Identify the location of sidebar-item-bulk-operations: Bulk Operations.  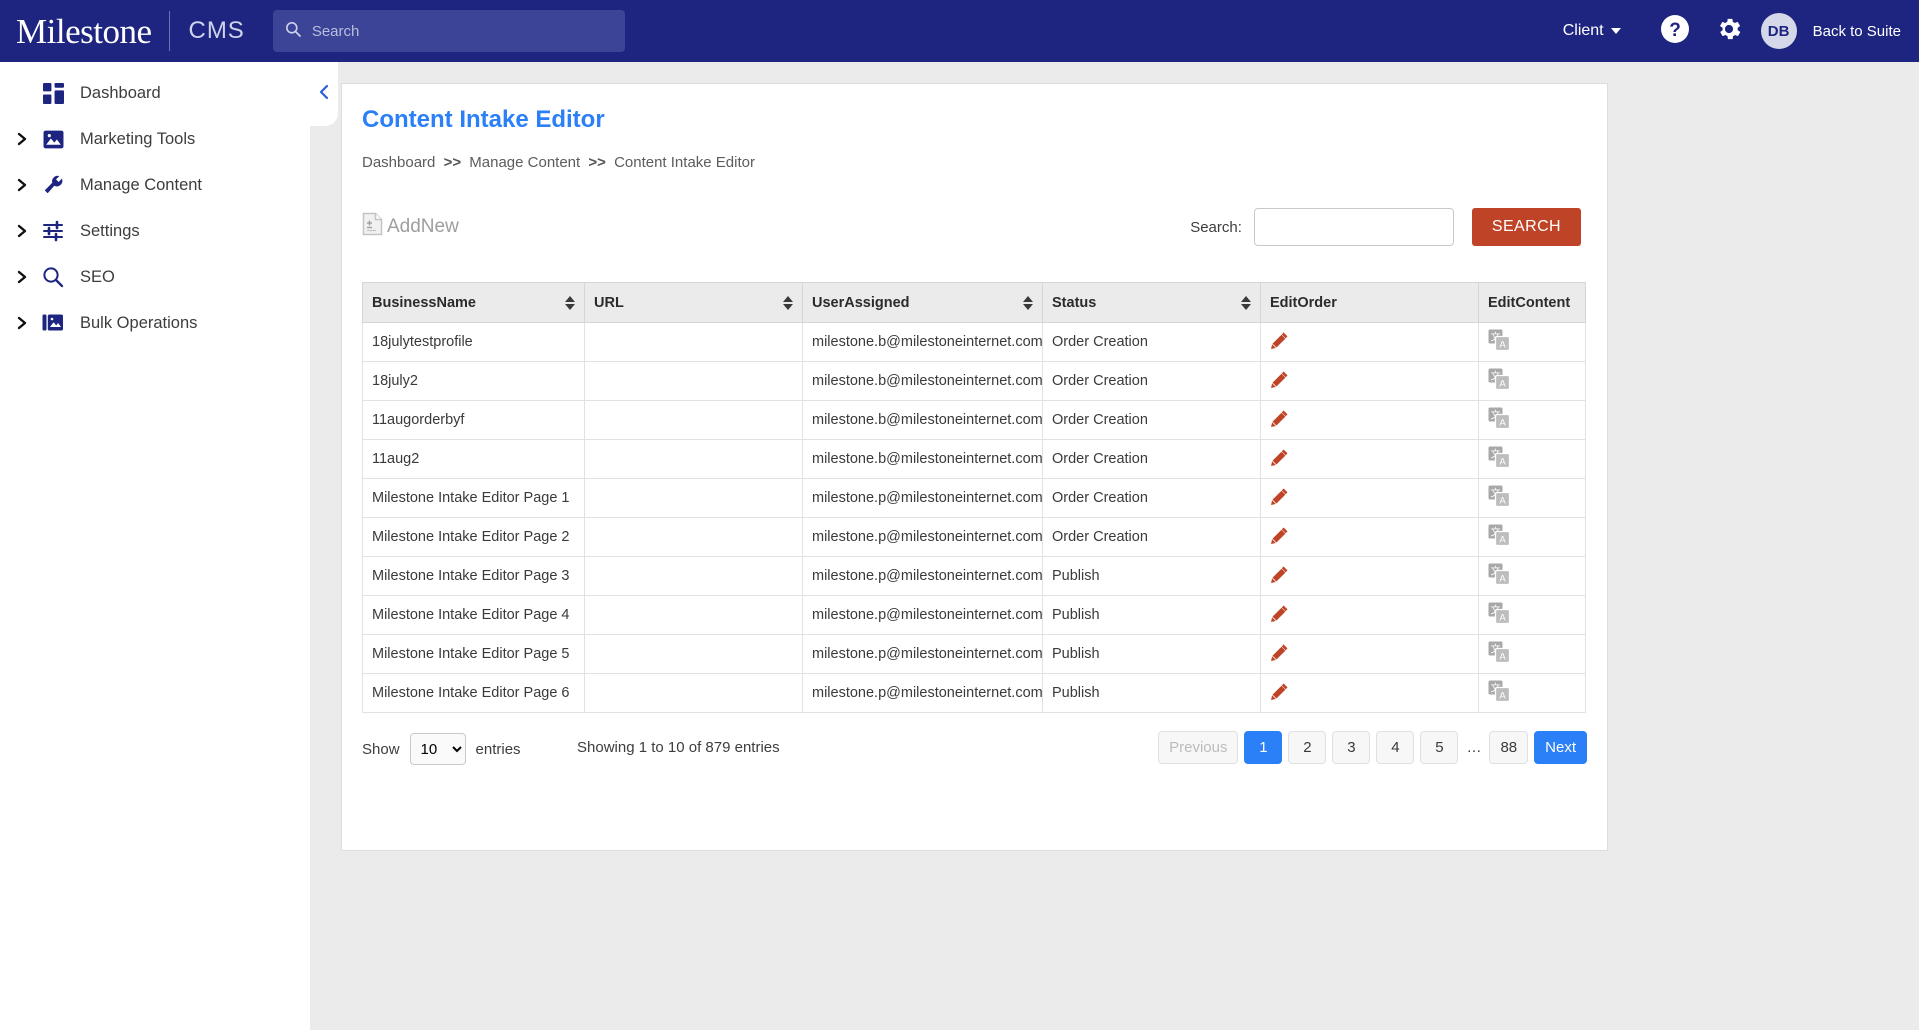
(155, 323).